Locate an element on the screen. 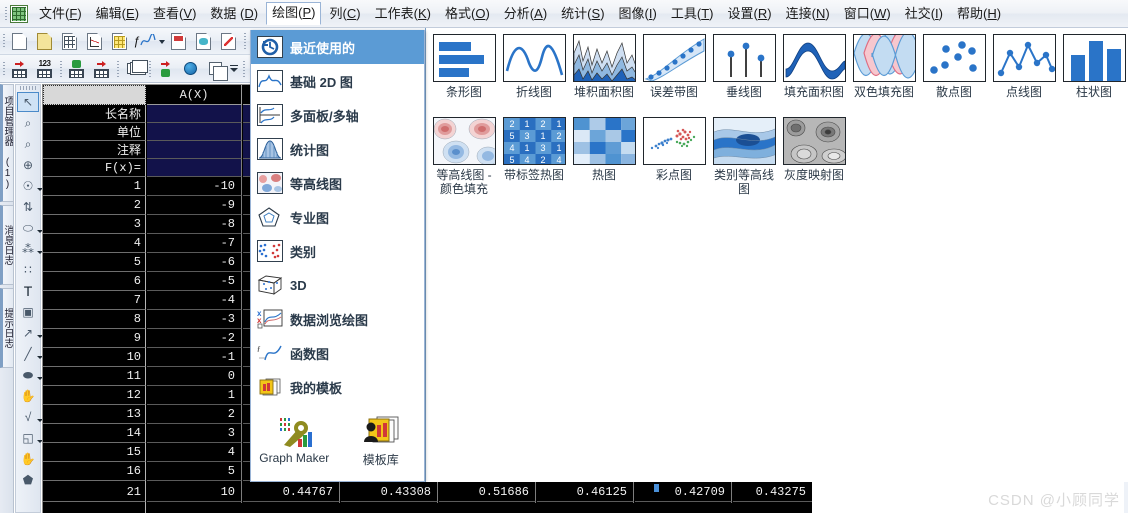 This screenshot has height=513, width=1128. import-wizard-icon is located at coordinates (19, 68).